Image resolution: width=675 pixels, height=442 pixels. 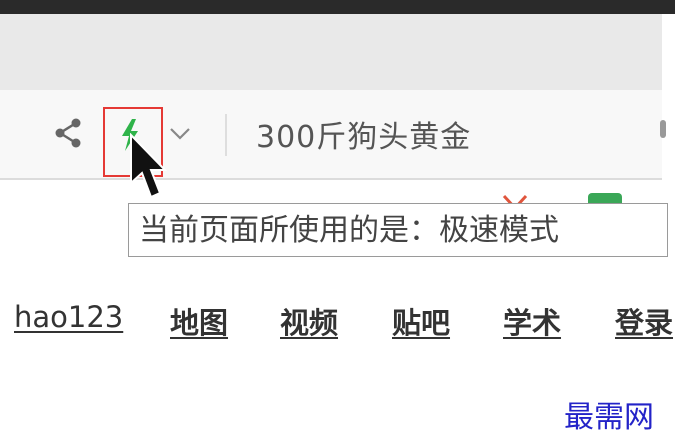 What do you see at coordinates (532, 321) in the screenshot?
I see `nav-link-academic: 学术` at bounding box center [532, 321].